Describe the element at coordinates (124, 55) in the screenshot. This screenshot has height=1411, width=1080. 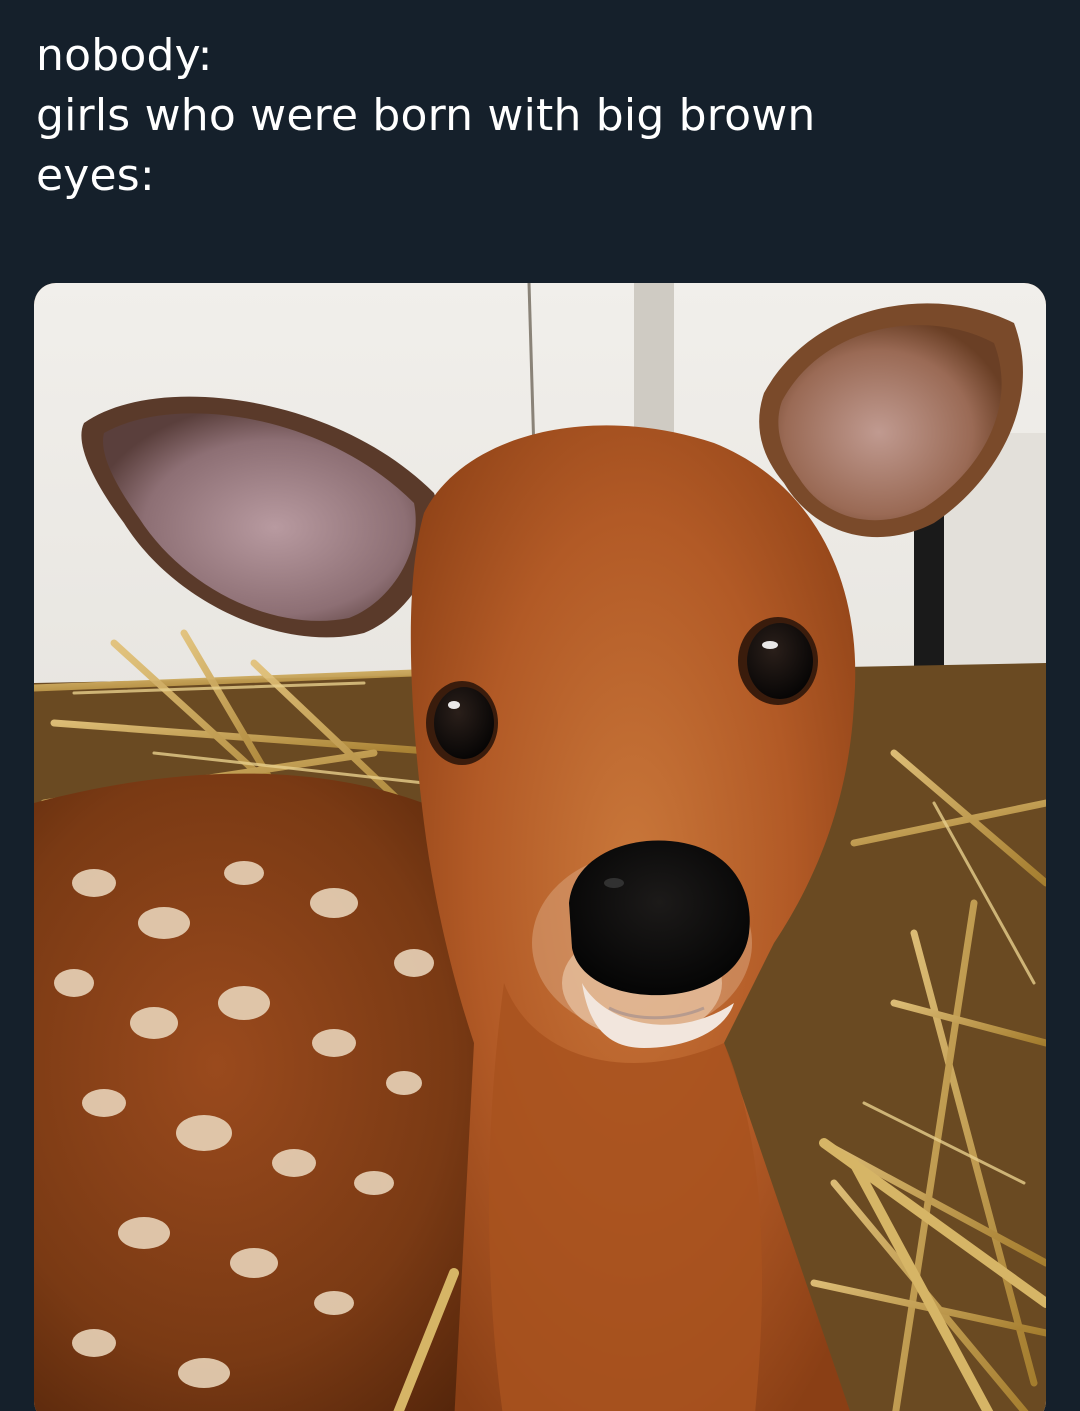
I see `tweet-line-1: nobody:` at that location.